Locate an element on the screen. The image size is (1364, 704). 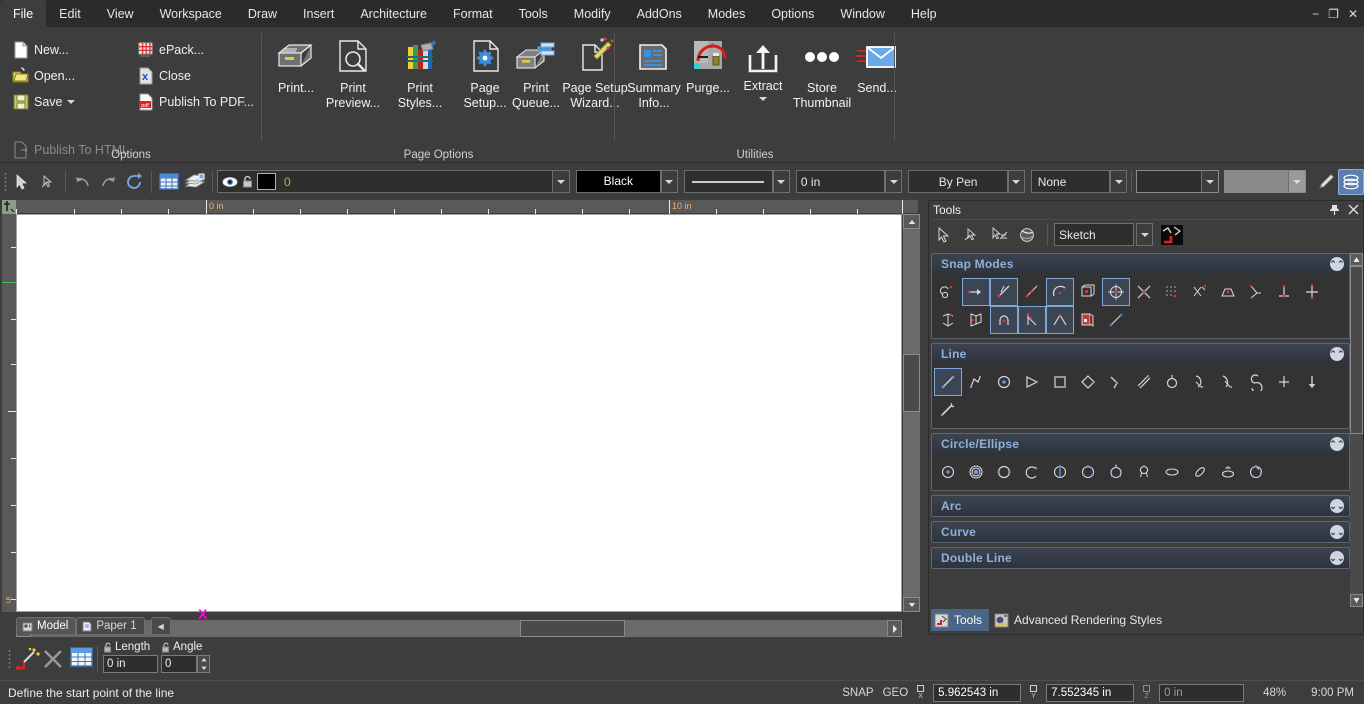
angle-spinner-up is located at coordinates (203, 660).